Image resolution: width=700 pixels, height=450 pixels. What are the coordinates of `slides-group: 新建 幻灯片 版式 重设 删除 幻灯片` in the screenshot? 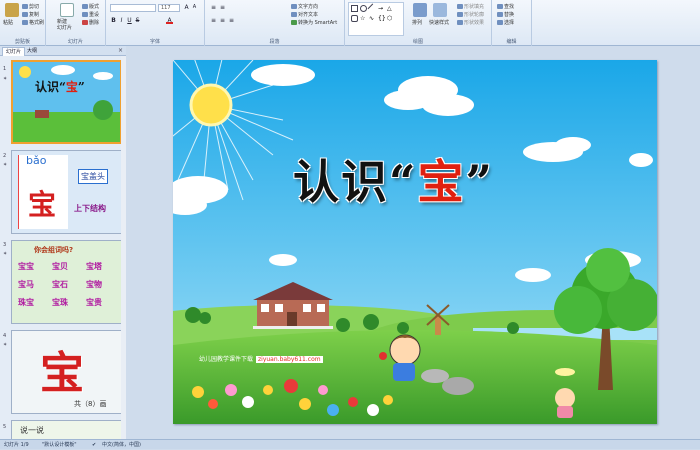 It's located at (76, 23).